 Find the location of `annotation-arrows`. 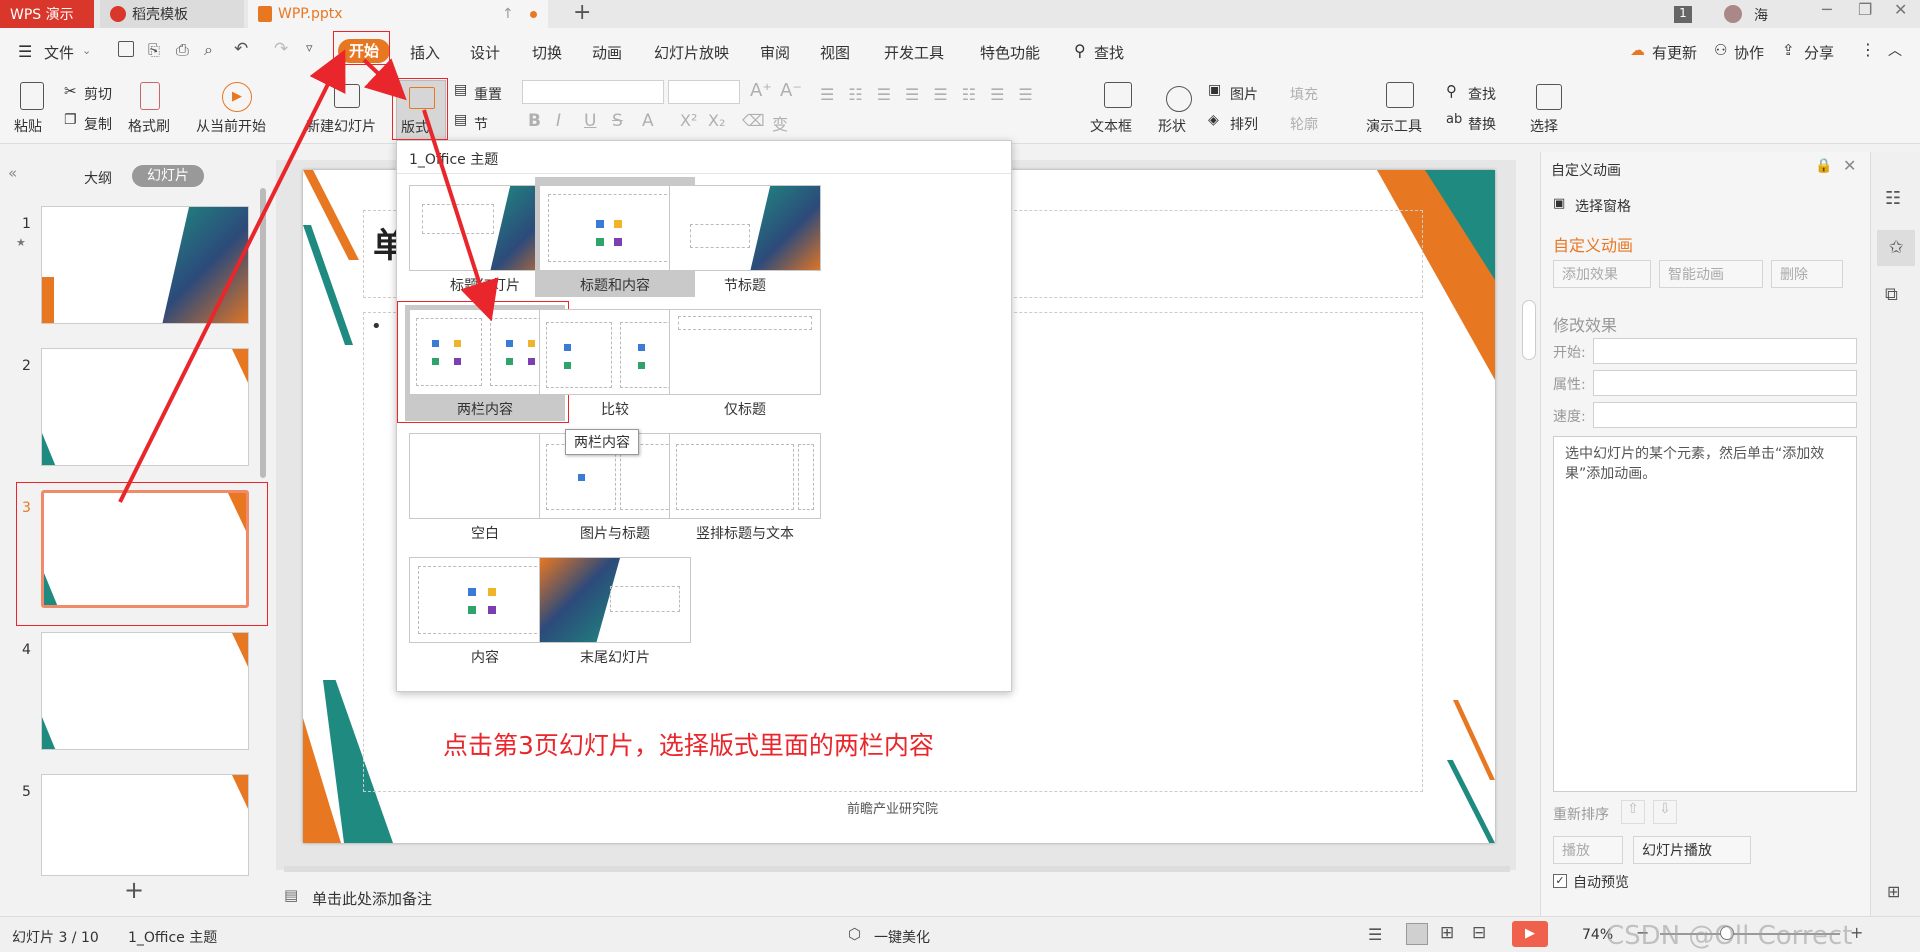

annotation-arrows is located at coordinates (308, 276).